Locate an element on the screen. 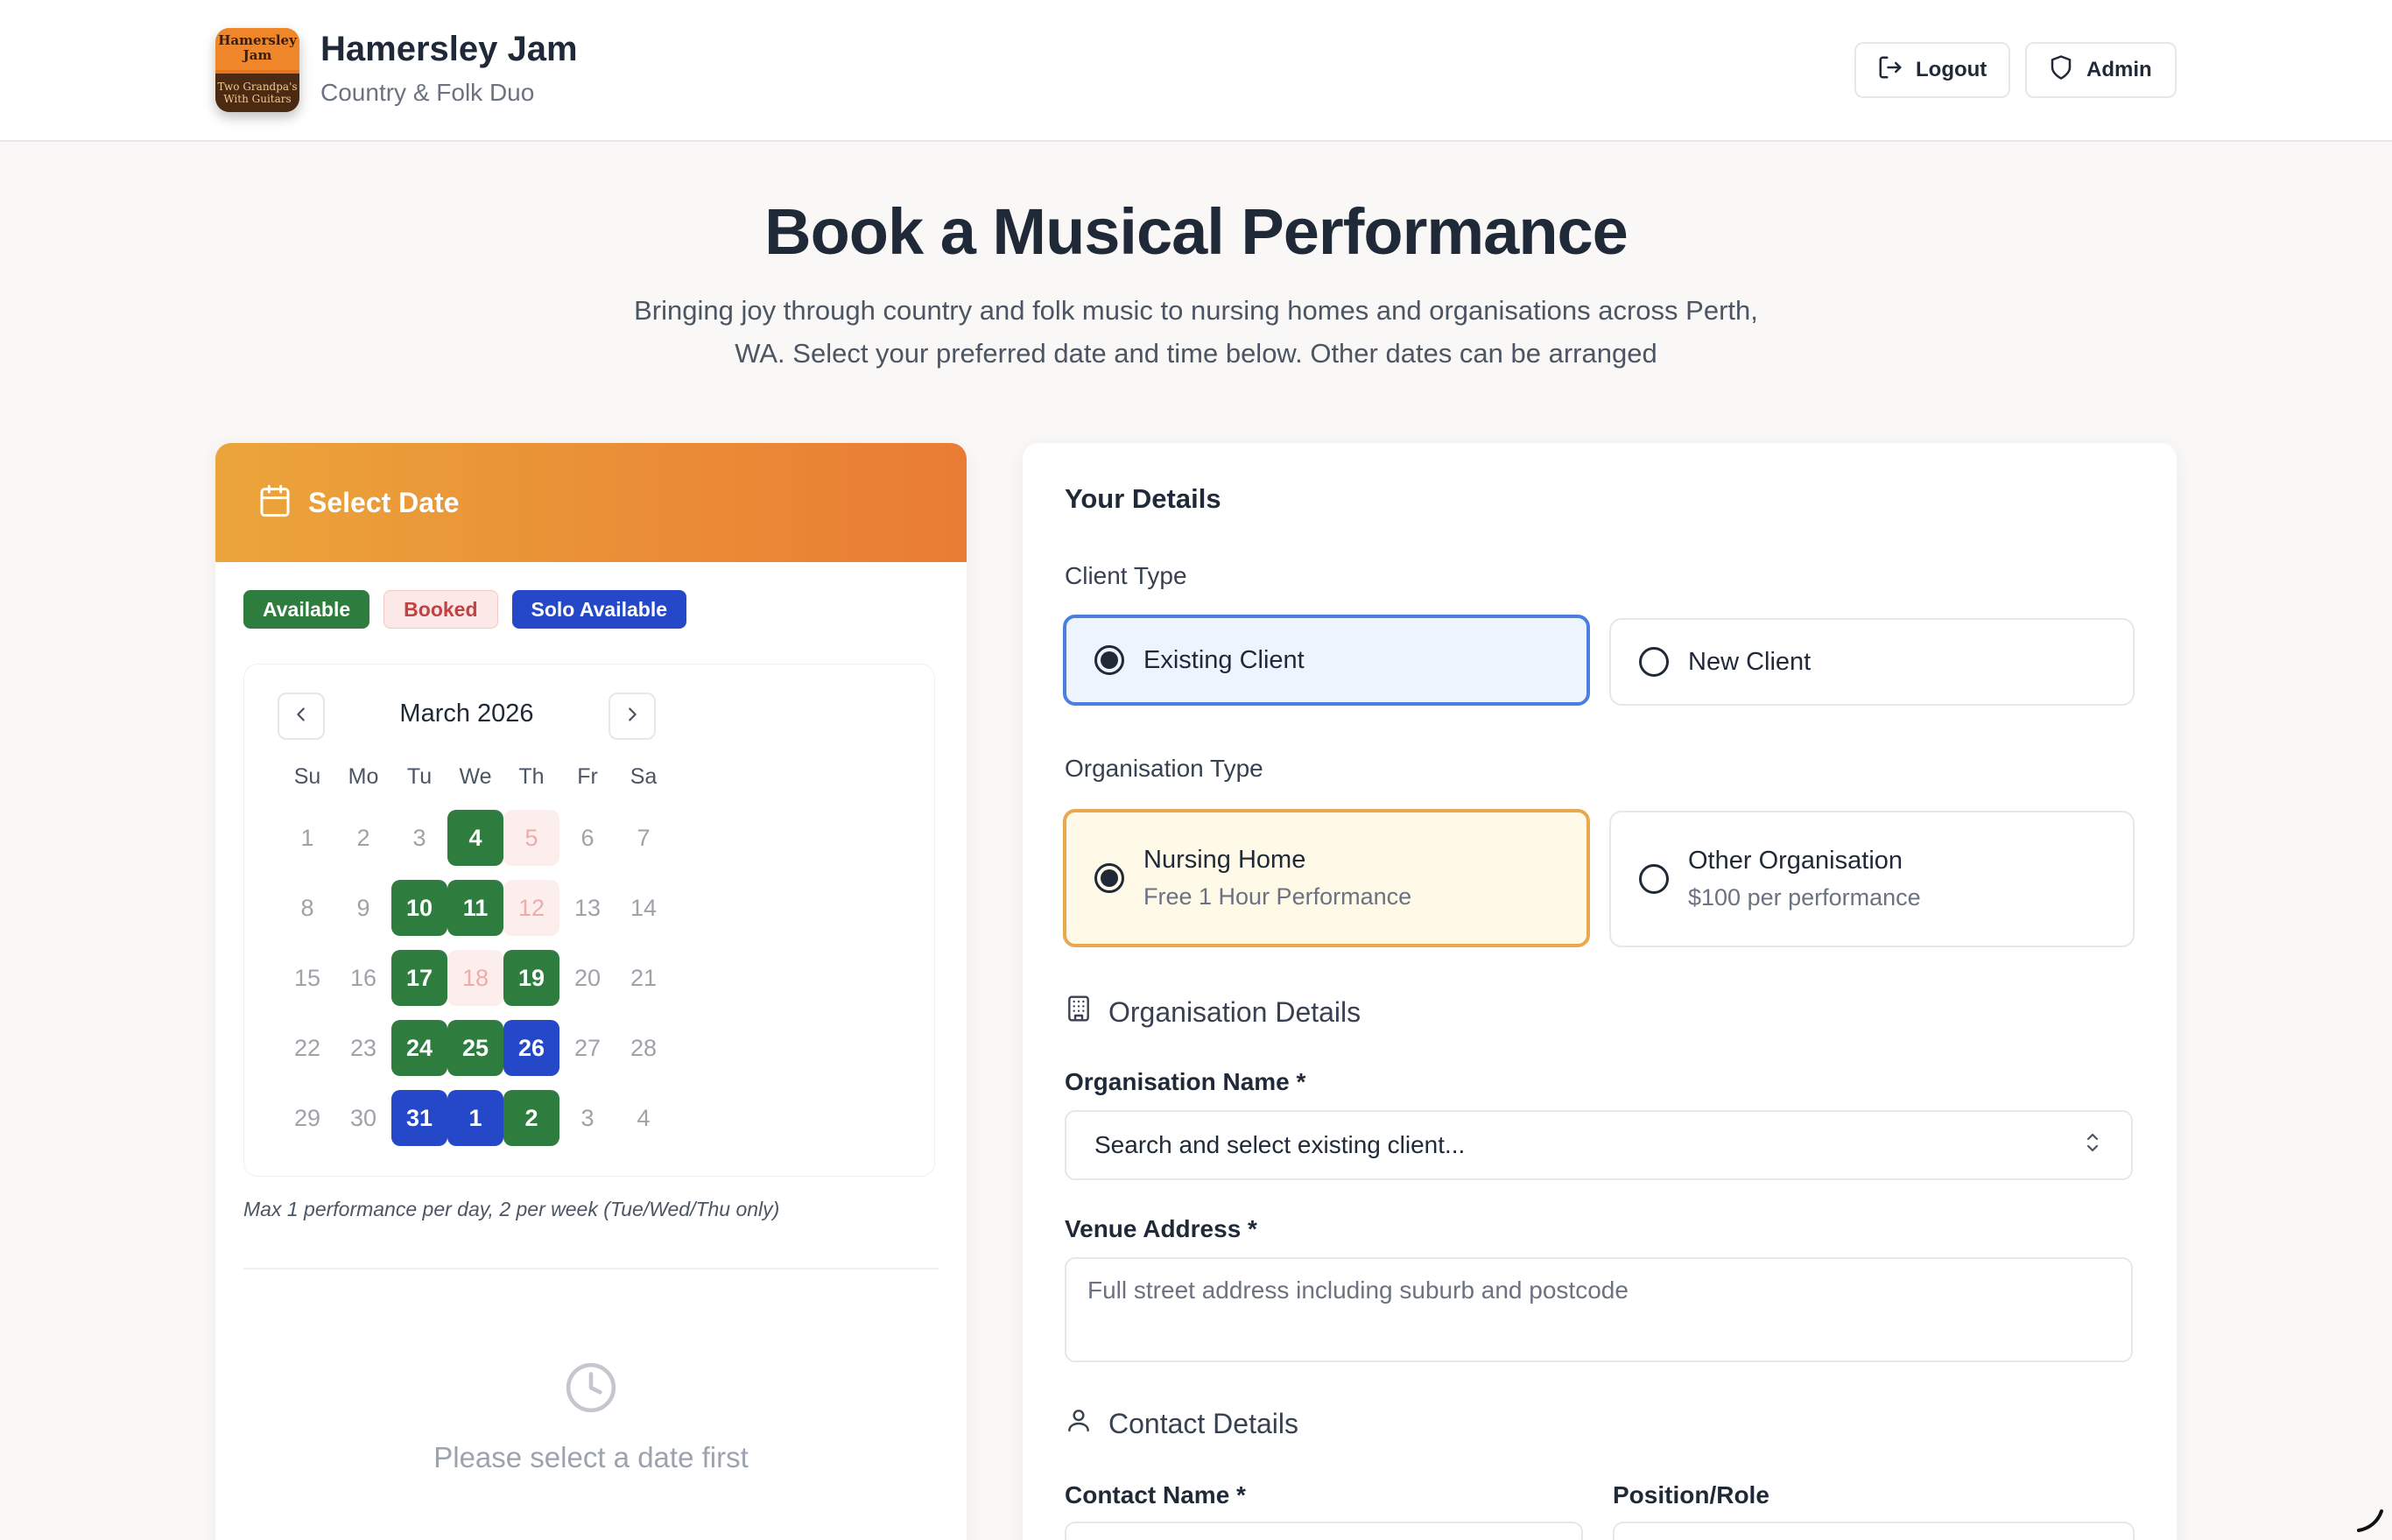 This screenshot has width=2392, height=1540. existing-client-option: Existing Client is located at coordinates (1326, 660).